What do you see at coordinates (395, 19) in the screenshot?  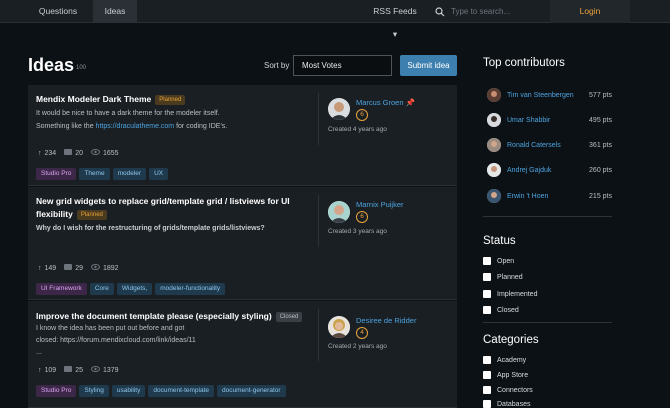 I see `rss-feeds-dropdown: RSS Feeds ▾` at bounding box center [395, 19].